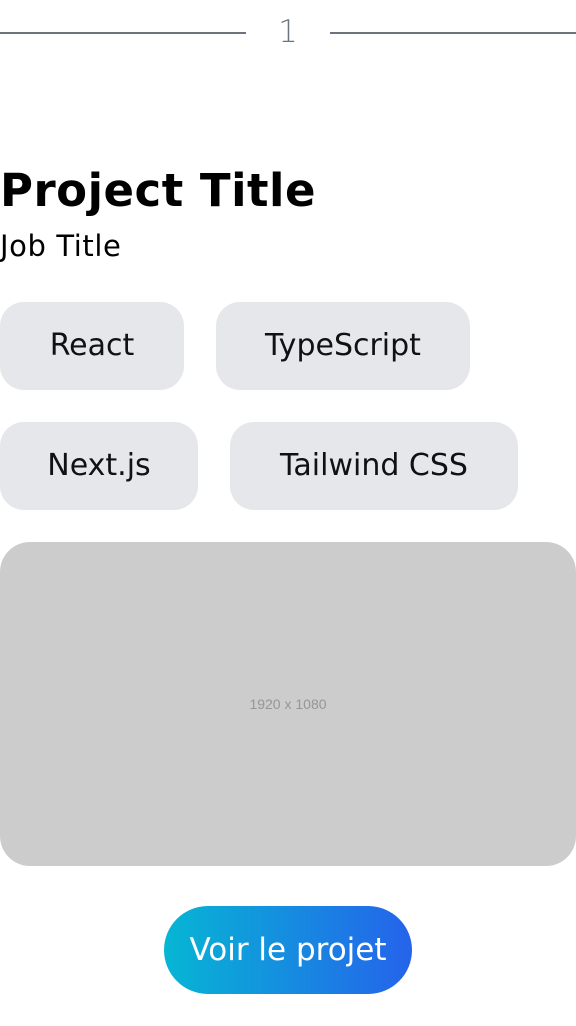 This screenshot has width=576, height=1026. Describe the element at coordinates (158, 190) in the screenshot. I see `project-title: Project Title` at that location.